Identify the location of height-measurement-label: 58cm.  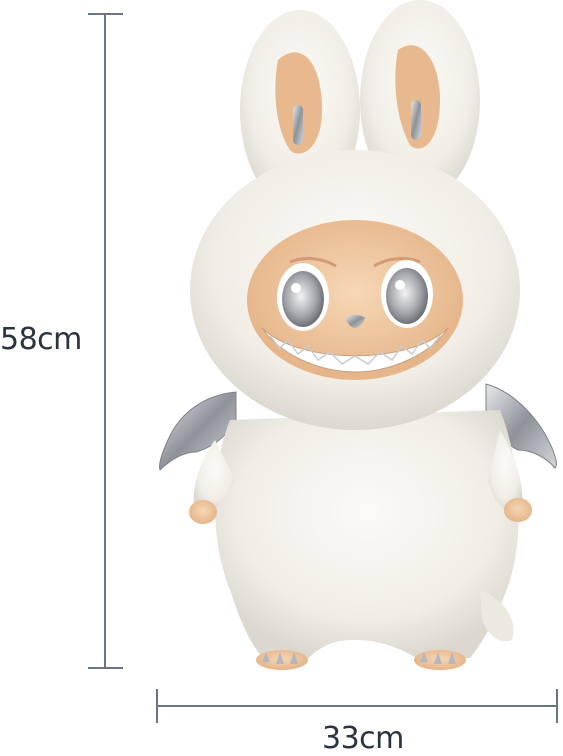
(41, 339).